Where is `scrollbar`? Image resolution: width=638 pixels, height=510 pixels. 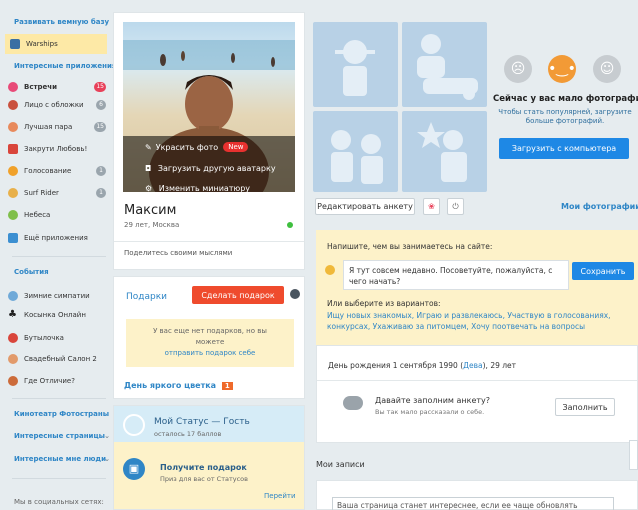
scrollbar is located at coordinates (633, 455).